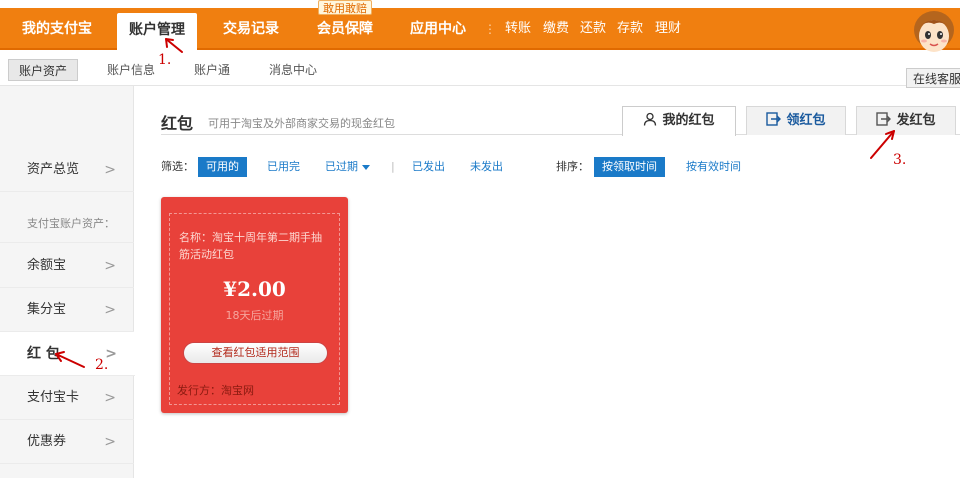 The height and width of the screenshot is (478, 960). What do you see at coordinates (102, 365) in the screenshot?
I see `annotation-label-2: 2.` at bounding box center [102, 365].